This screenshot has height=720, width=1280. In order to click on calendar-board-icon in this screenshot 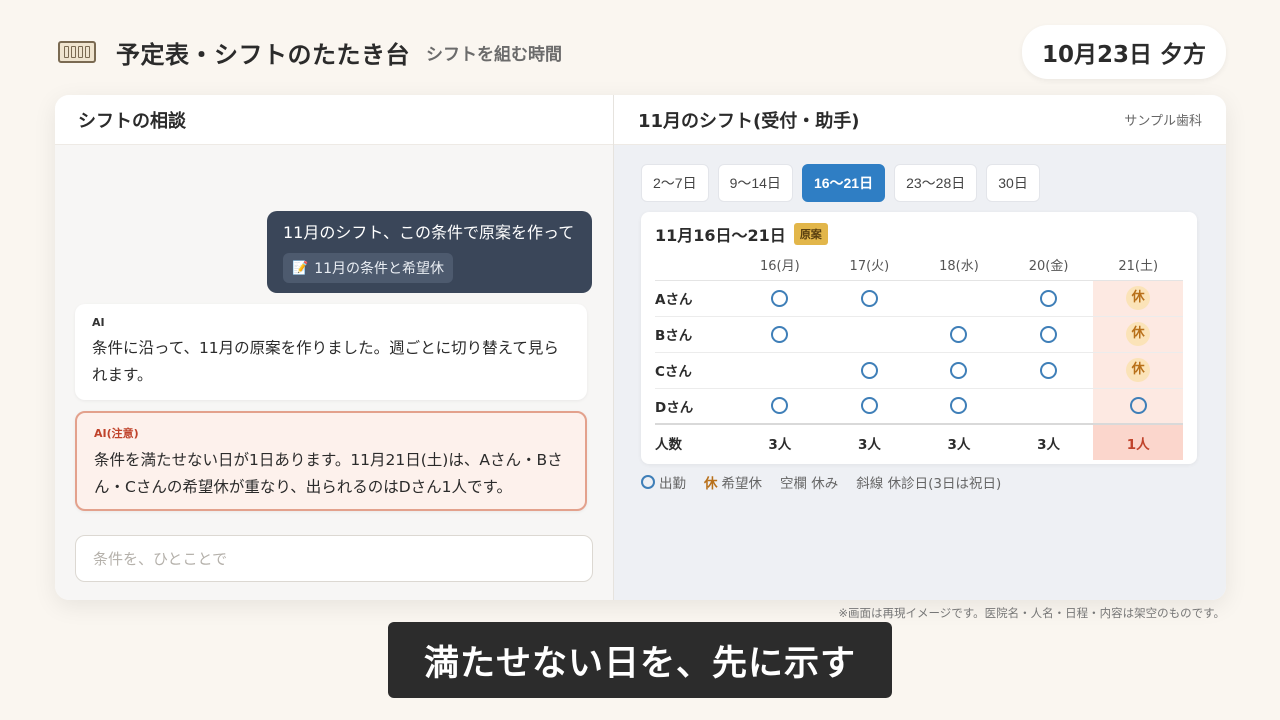, I will do `click(77, 52)`.